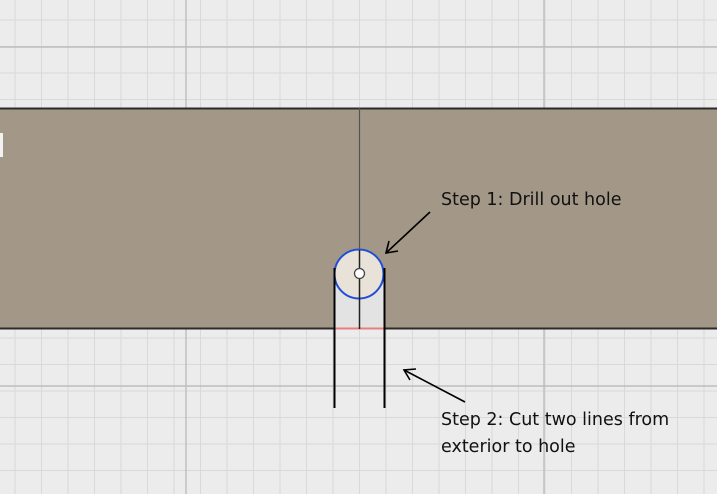 This screenshot has height=494, width=717. What do you see at coordinates (508, 447) in the screenshot?
I see `step2-label-line2: exterior to hole` at bounding box center [508, 447].